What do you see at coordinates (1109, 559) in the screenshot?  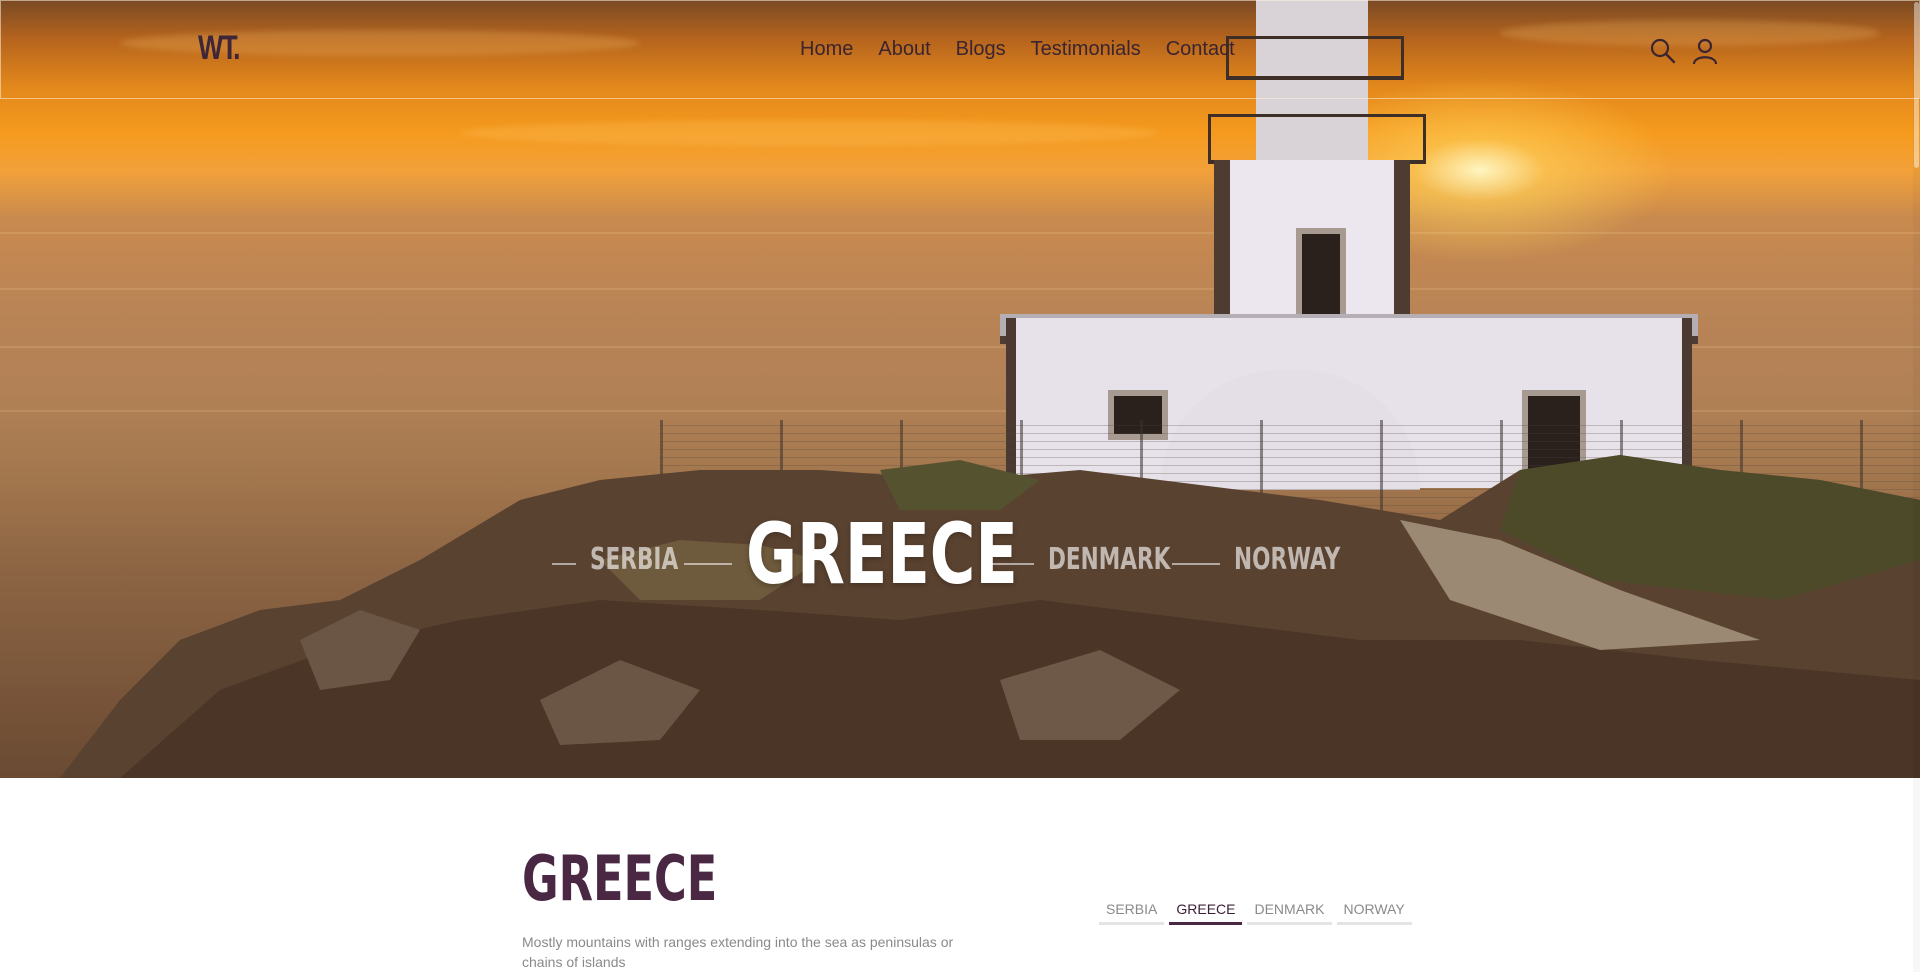 I see `slide-denmark: DENMARK` at bounding box center [1109, 559].